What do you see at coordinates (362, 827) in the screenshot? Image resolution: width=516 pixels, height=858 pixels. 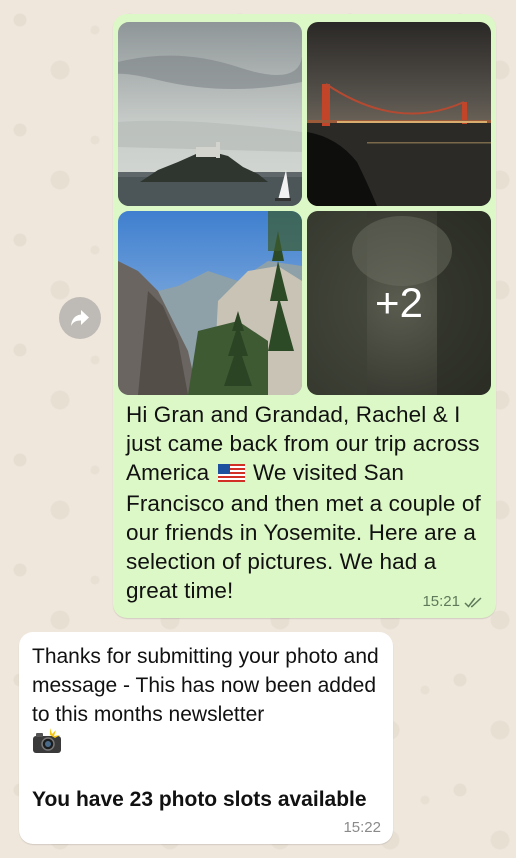 I see `incoming-message-time: 15:22` at bounding box center [362, 827].